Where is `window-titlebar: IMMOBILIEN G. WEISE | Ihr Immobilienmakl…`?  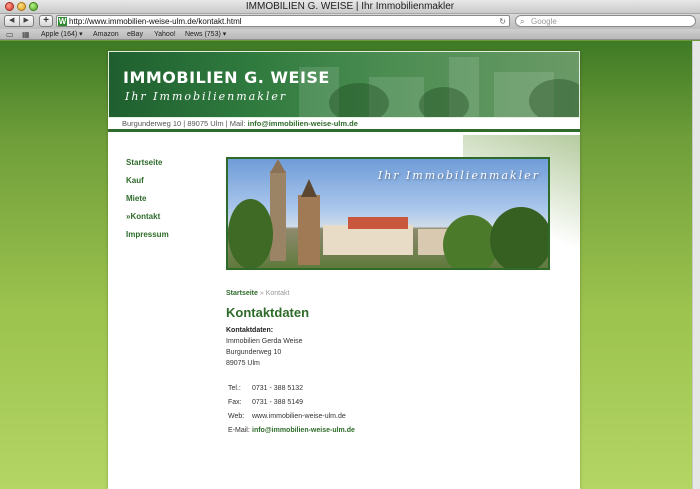
window-titlebar: IMMOBILIEN G. WEISE | Ihr Immobilienmakl… is located at coordinates (350, 7).